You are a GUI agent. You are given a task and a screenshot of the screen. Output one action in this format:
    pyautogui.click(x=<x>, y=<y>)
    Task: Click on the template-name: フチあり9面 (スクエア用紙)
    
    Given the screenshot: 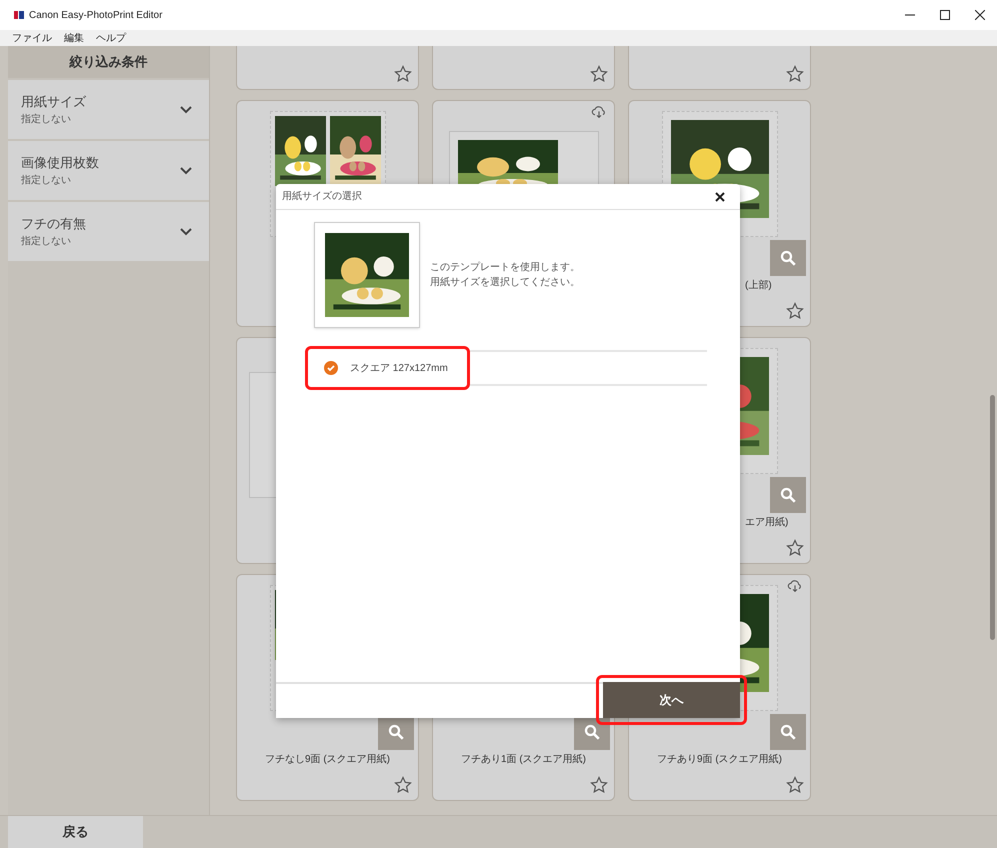 What is the action you would take?
    pyautogui.click(x=719, y=760)
    